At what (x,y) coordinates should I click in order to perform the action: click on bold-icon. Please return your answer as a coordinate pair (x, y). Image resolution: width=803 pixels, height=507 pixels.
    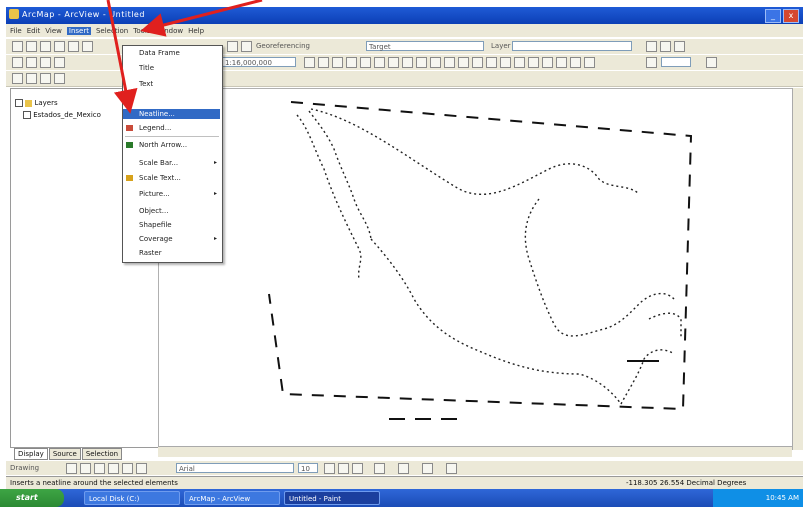
    Looking at the image, I should click on (329, 468).